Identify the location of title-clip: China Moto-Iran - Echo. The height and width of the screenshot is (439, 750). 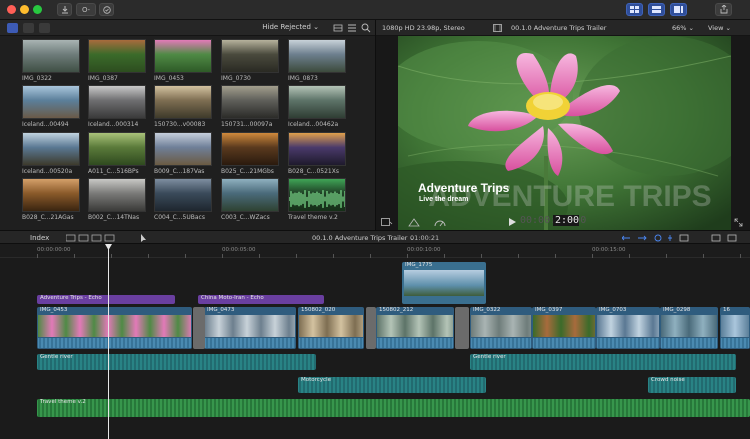
(261, 299).